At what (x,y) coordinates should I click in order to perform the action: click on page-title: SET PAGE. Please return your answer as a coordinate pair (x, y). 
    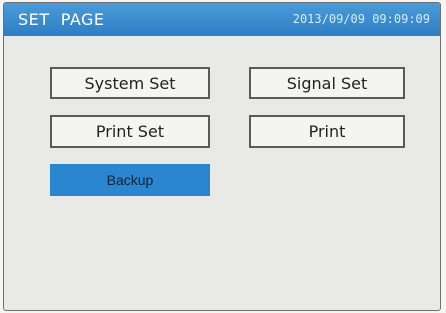
    Looking at the image, I should click on (61, 19).